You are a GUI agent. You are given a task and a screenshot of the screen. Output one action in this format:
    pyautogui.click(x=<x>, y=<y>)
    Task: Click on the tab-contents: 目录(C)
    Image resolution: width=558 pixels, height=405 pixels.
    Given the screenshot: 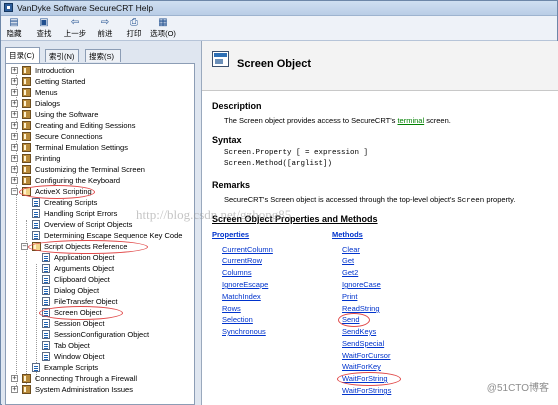 What is the action you would take?
    pyautogui.click(x=22, y=55)
    